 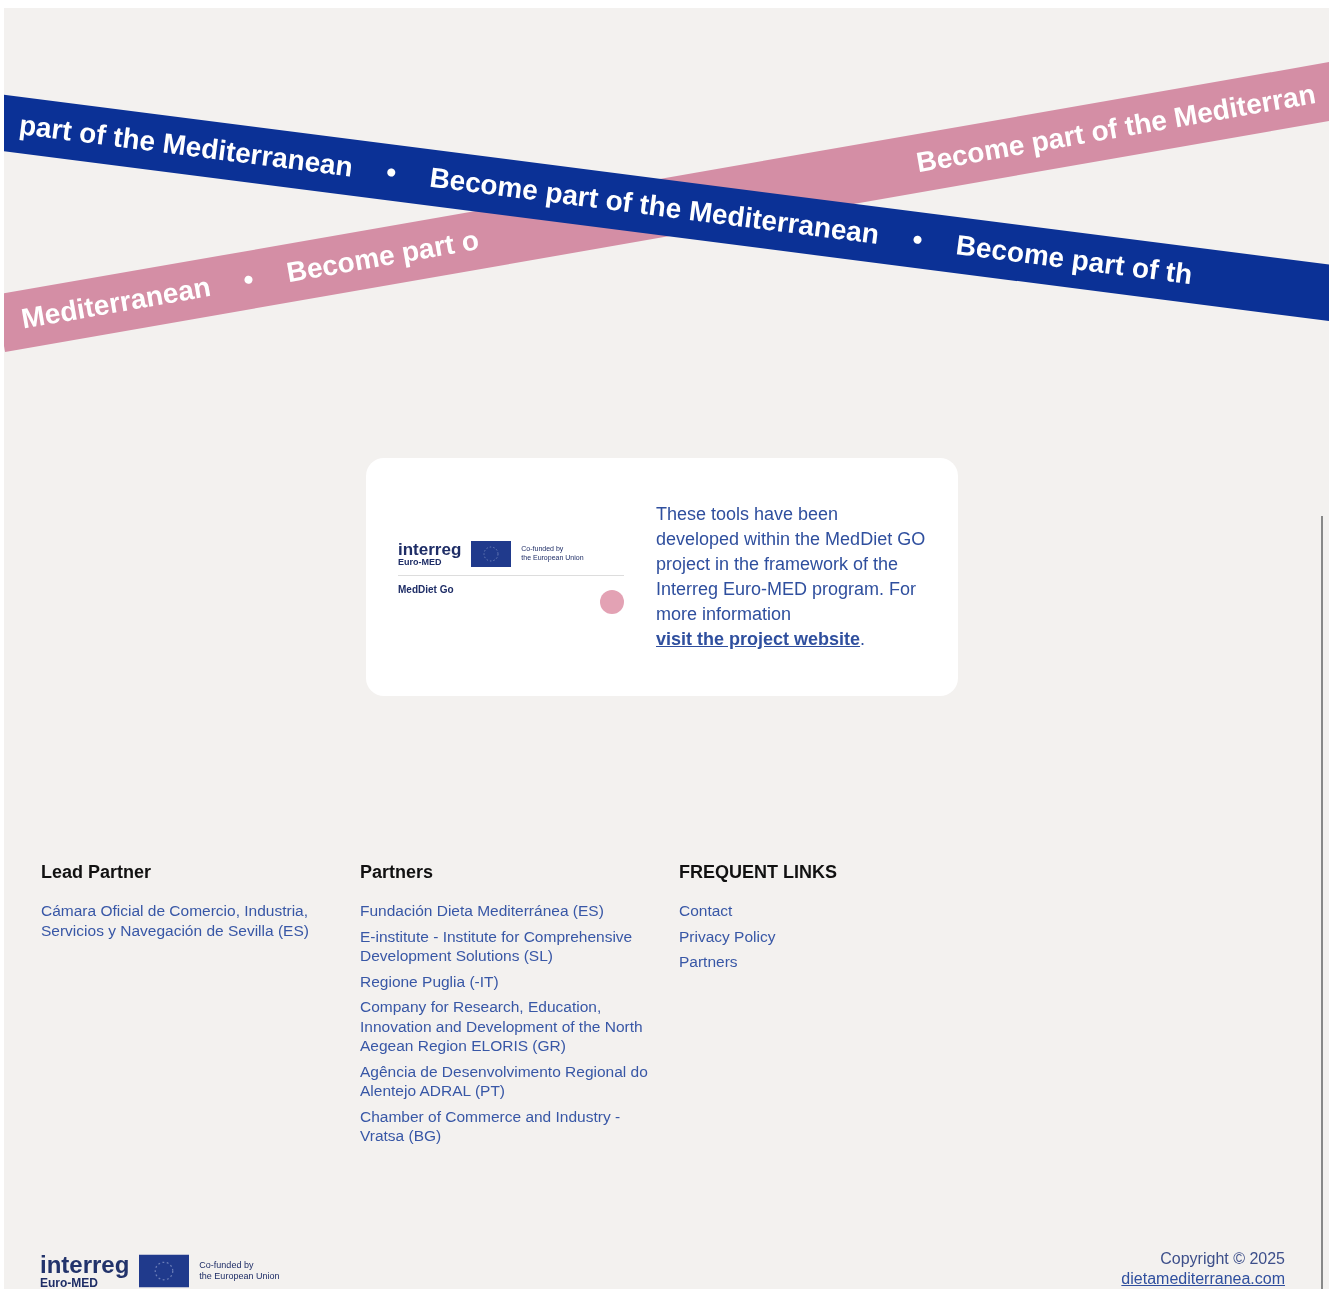 What do you see at coordinates (1203, 1279) in the screenshot?
I see `site-link: dietamediterranea.com` at bounding box center [1203, 1279].